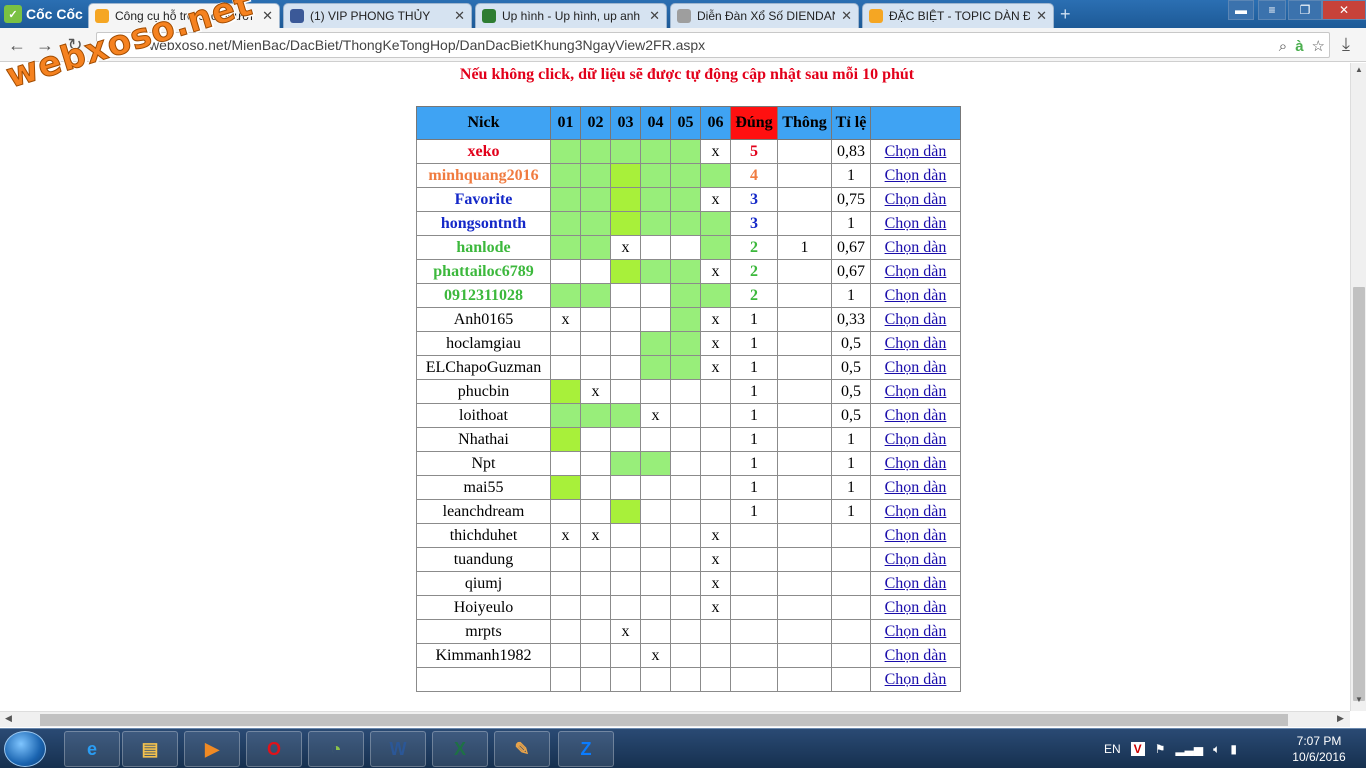  Describe the element at coordinates (377, 15) in the screenshot. I see `browser-tab: (1) VIP PHONG THỦY ✕` at that location.